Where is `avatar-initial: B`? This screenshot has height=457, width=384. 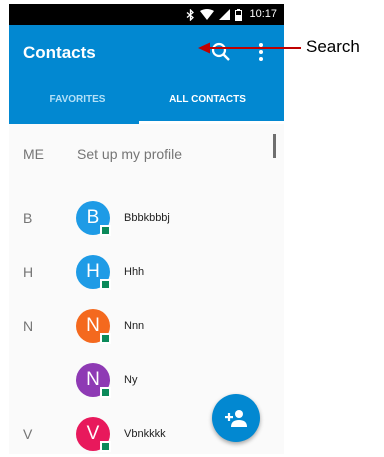
avatar-initial: B is located at coordinates (93, 217).